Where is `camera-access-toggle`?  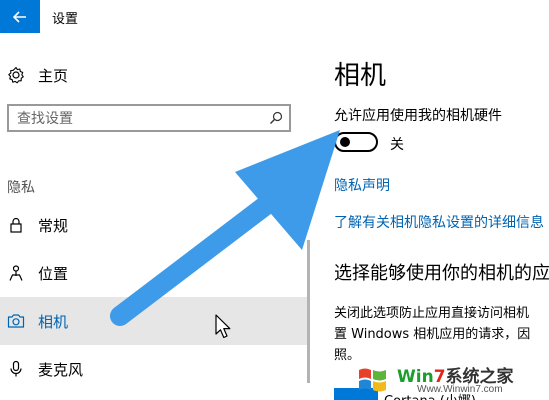
camera-access-toggle is located at coordinates (356, 142).